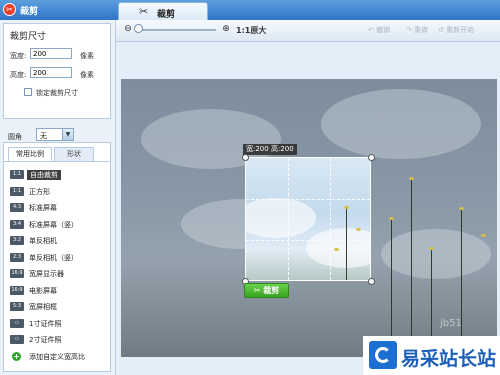 The width and height of the screenshot is (500, 375). What do you see at coordinates (67, 134) in the screenshot?
I see `chevron-down-icon: ▼` at bounding box center [67, 134].